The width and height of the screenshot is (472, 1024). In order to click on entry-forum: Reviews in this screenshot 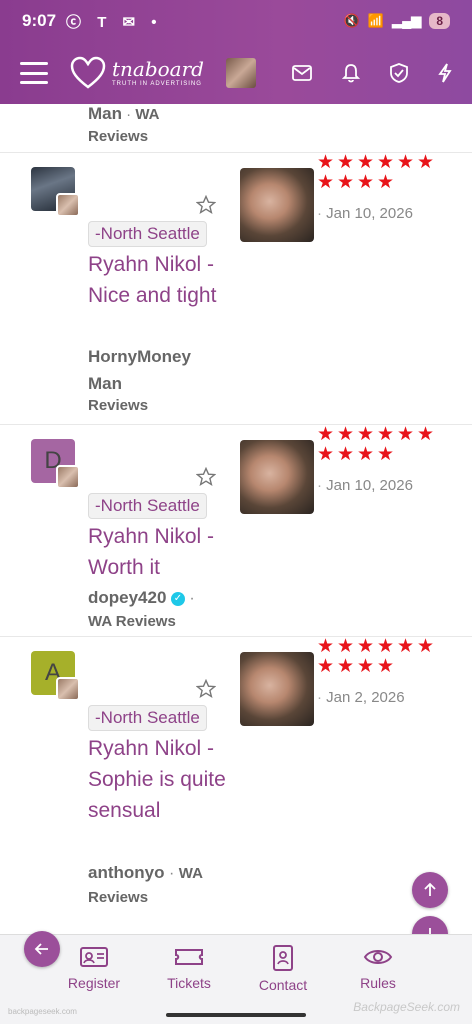, I will do `click(118, 405)`.